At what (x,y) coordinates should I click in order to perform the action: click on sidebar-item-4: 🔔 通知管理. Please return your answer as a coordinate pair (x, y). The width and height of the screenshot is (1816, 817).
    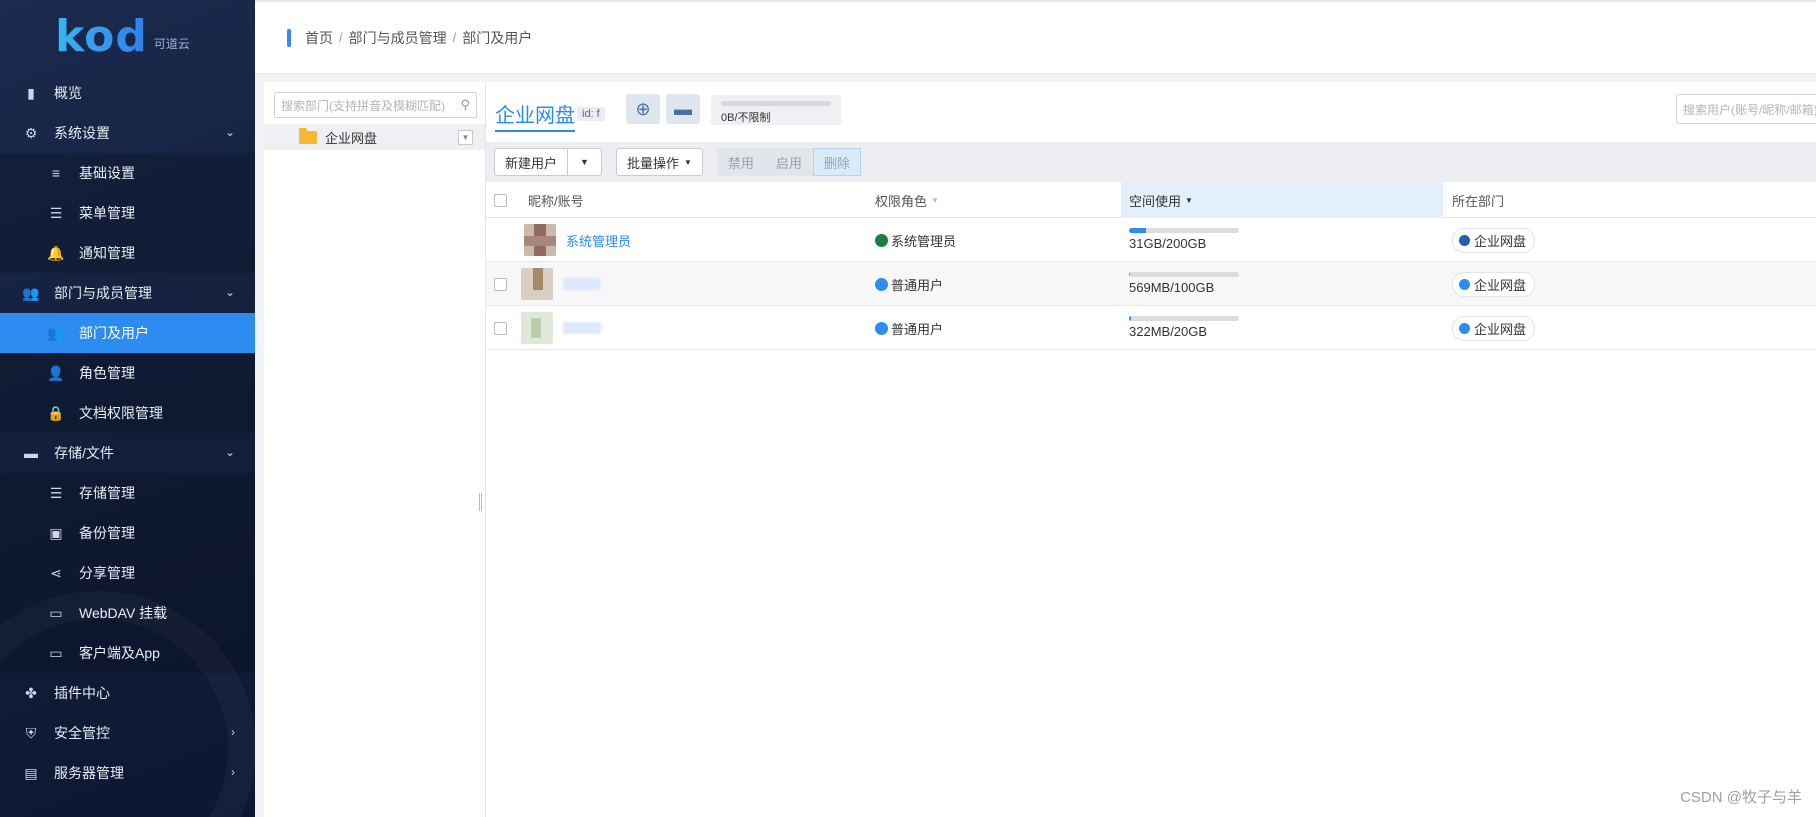
    Looking at the image, I should click on (127, 253).